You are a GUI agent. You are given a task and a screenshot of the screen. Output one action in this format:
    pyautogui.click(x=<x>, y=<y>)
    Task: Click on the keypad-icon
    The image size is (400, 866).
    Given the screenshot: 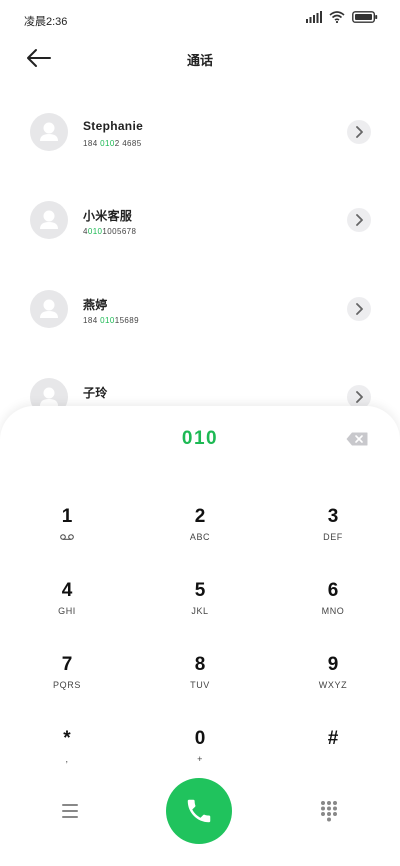 What is the action you would take?
    pyautogui.click(x=329, y=811)
    